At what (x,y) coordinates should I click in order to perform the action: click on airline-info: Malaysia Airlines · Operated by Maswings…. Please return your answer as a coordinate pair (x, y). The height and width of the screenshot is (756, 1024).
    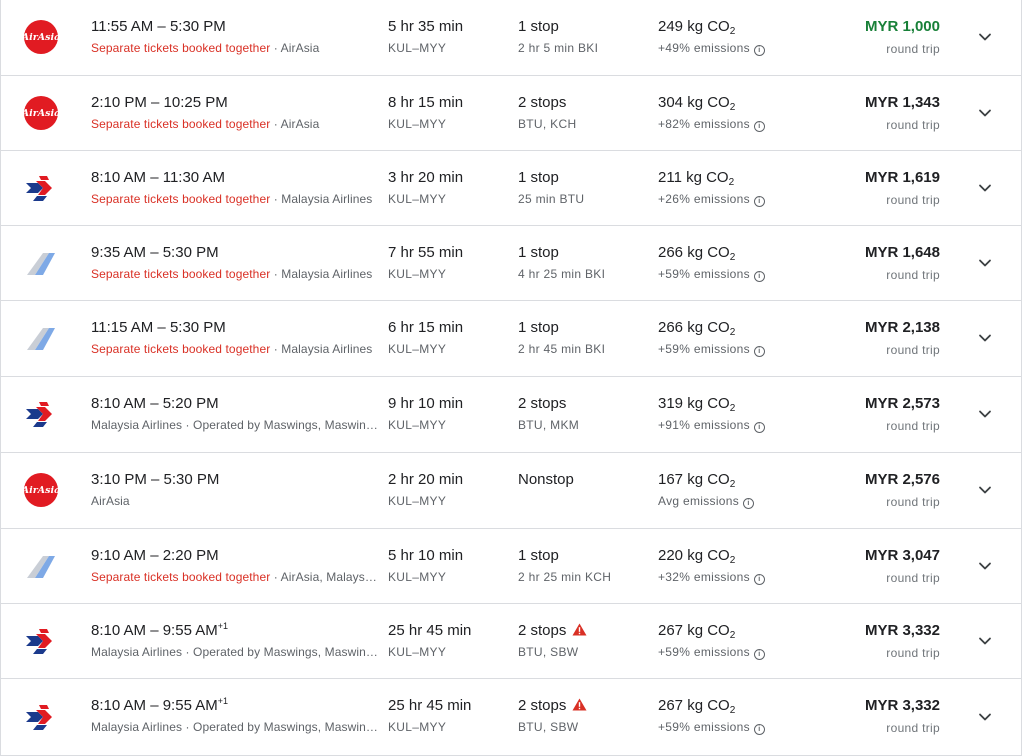
    Looking at the image, I should click on (234, 652).